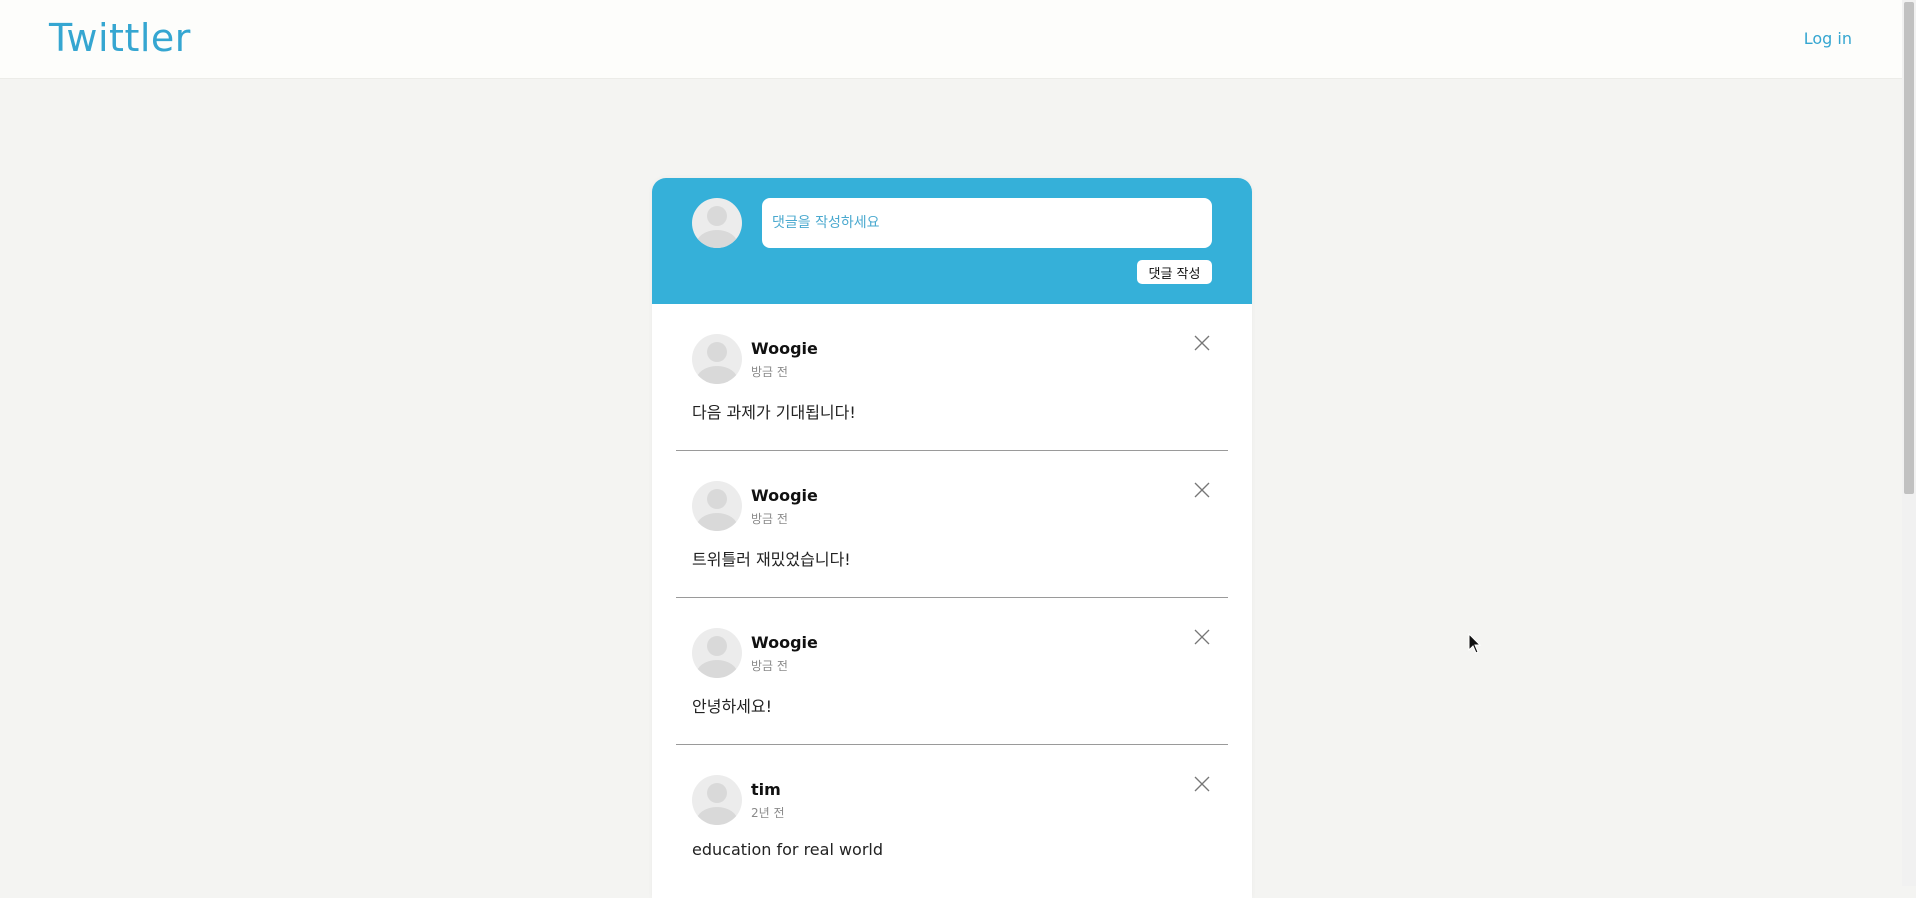  I want to click on scrollbar-thumb, so click(1909, 248).